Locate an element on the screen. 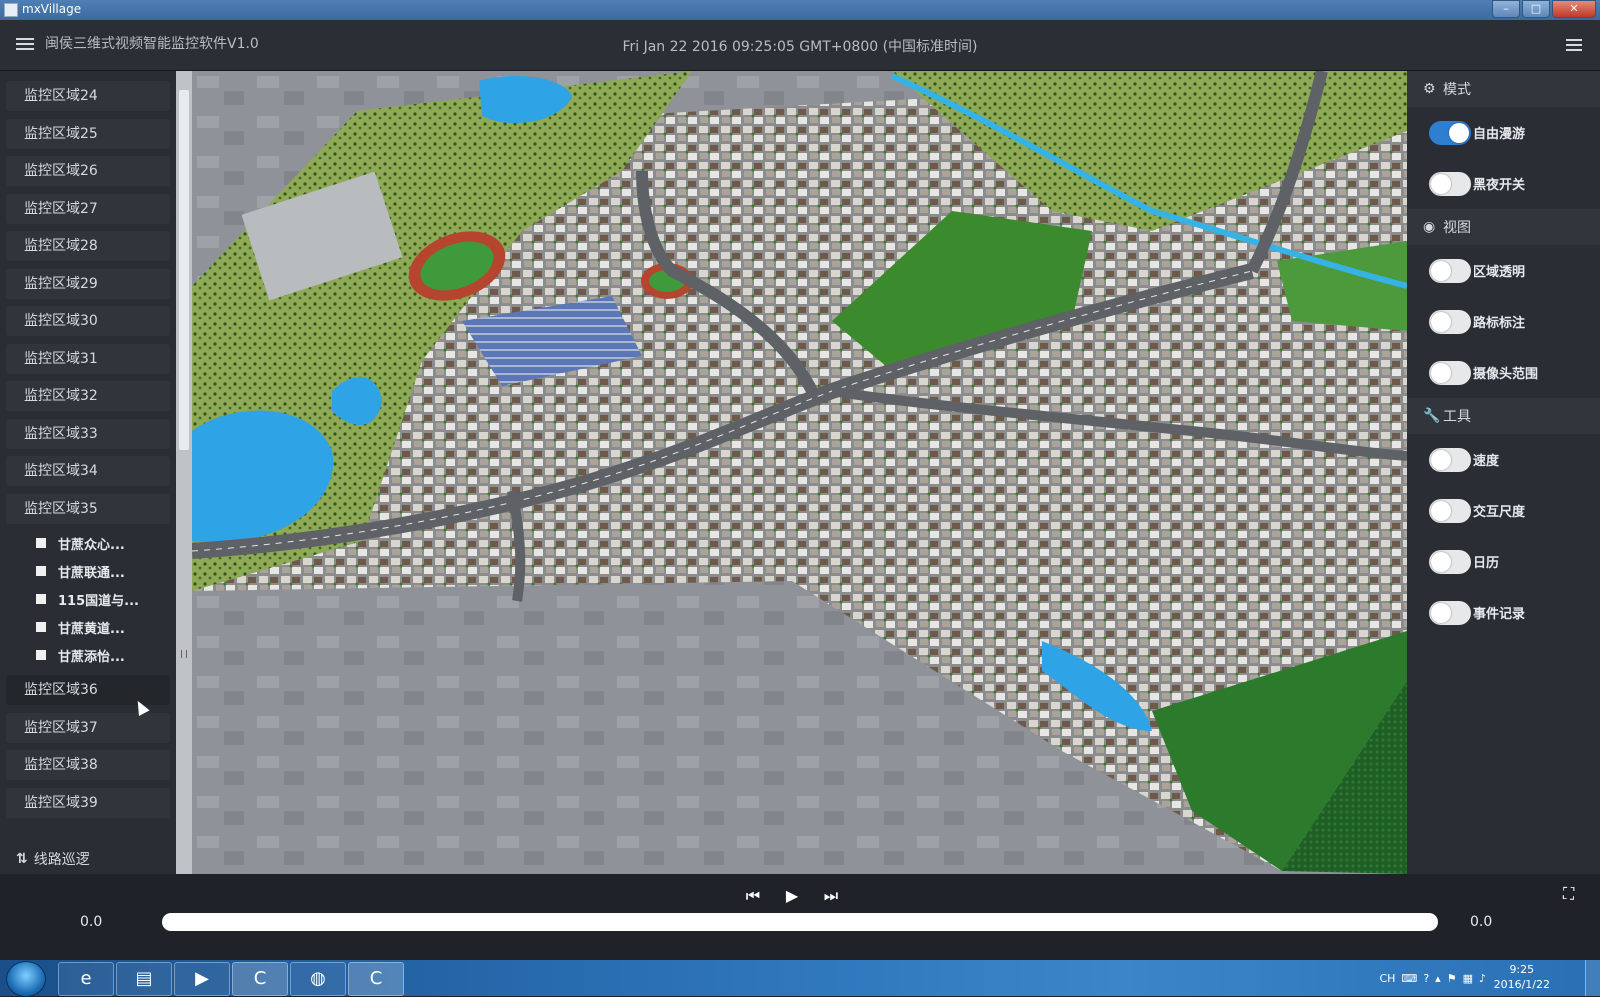 Image resolution: width=1600 pixels, height=997 pixels. splitter-grip is located at coordinates (184, 654).